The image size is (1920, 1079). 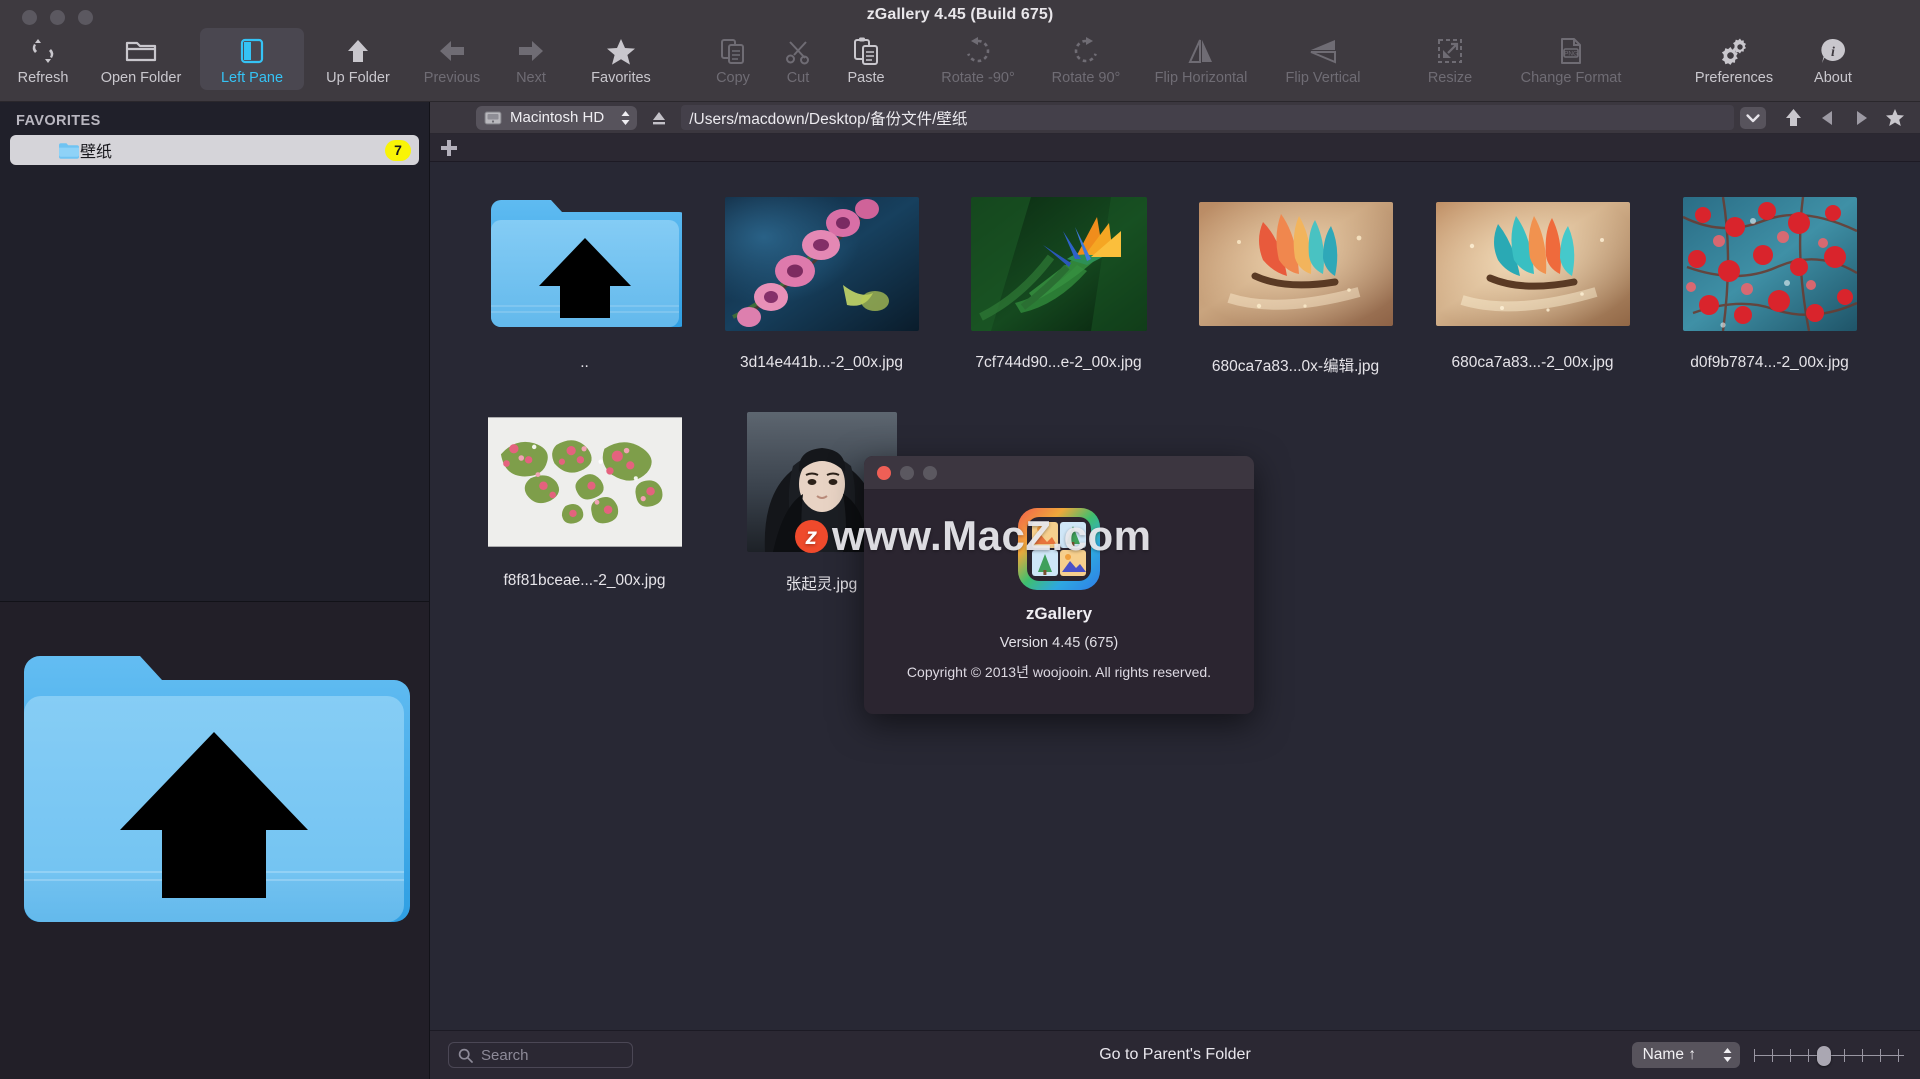 I want to click on status-bar: Search Go to Parent's Folder Name ↑, so click(x=1175, y=1054).